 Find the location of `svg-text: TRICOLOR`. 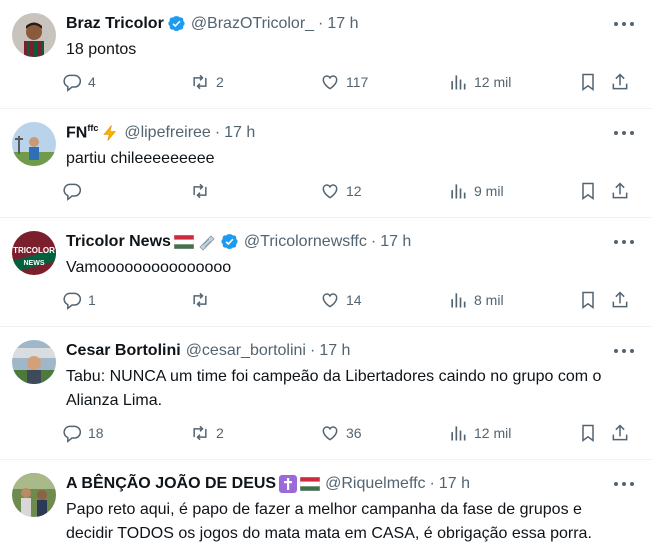

svg-text: TRICOLOR is located at coordinates (34, 250).